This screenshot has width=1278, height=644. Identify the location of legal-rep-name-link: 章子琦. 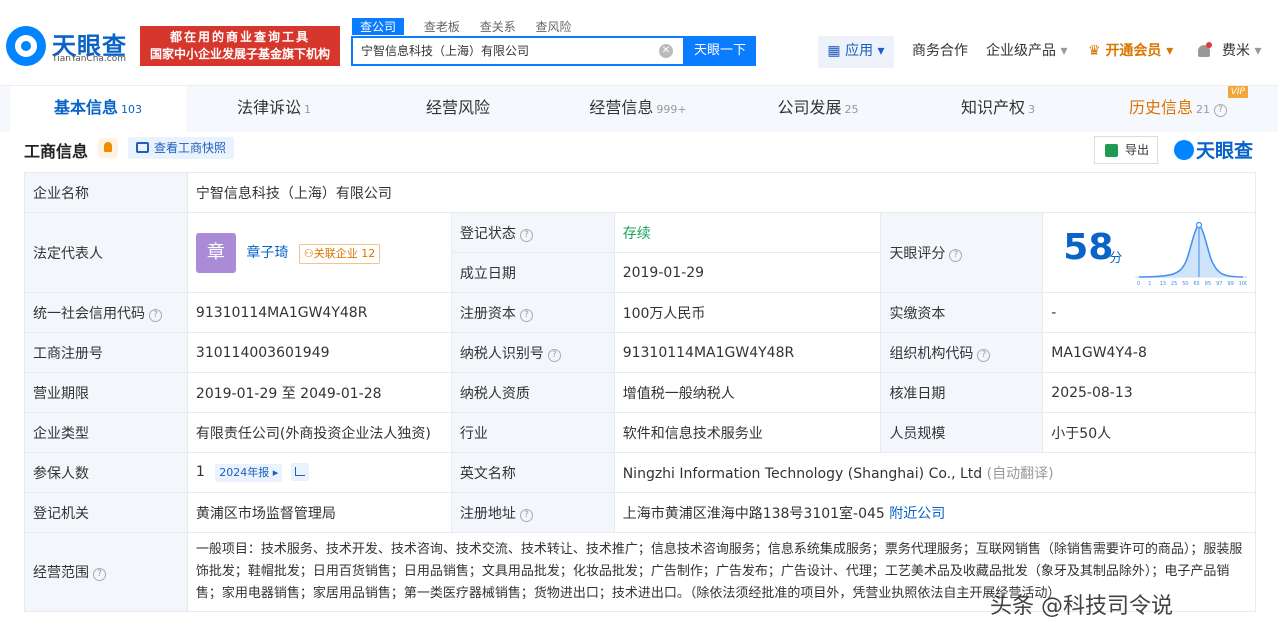
(267, 253).